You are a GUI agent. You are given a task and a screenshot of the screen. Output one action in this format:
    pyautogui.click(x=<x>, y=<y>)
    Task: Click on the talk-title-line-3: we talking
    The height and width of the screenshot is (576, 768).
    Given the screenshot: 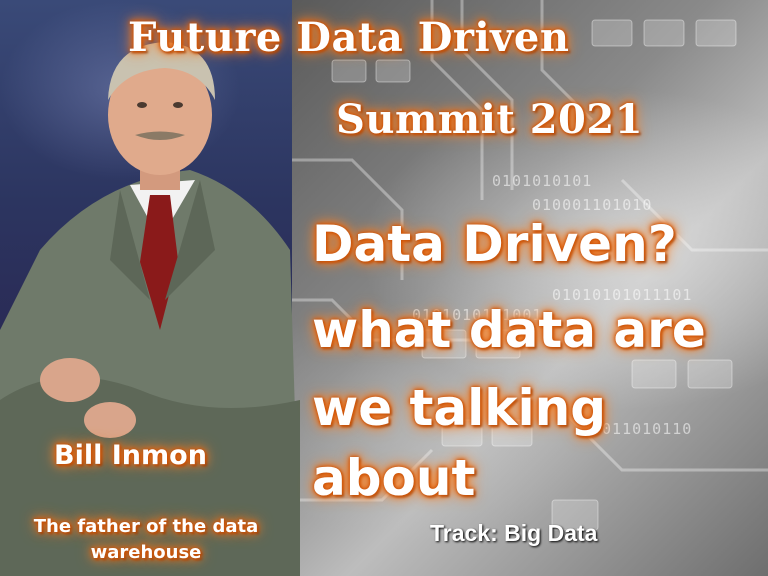 What is the action you would take?
    pyautogui.click(x=459, y=408)
    